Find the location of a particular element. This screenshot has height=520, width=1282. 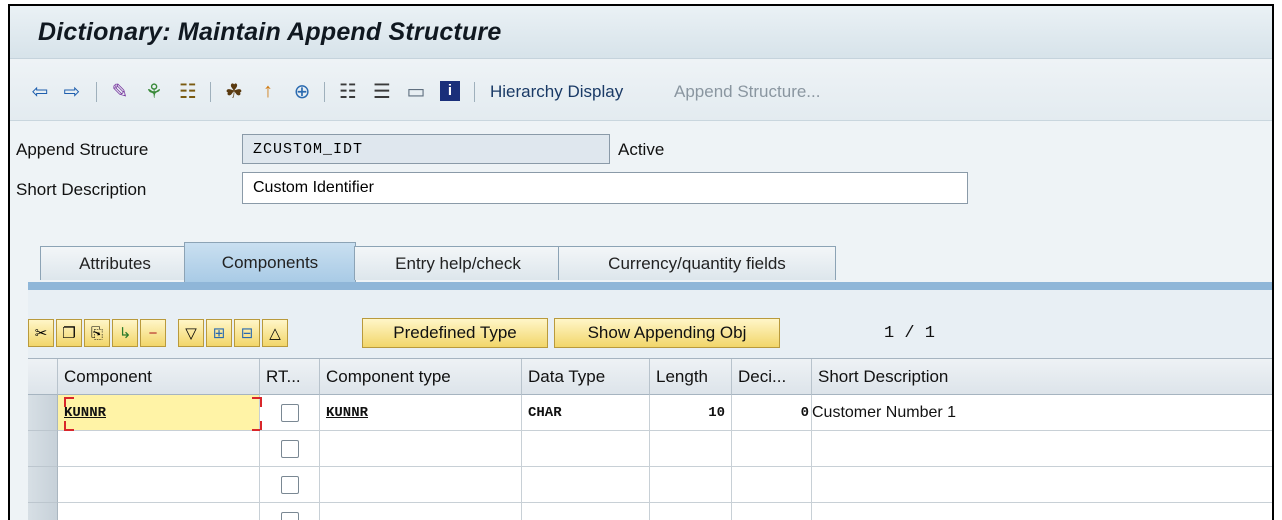

tab-components: Components is located at coordinates (270, 262).